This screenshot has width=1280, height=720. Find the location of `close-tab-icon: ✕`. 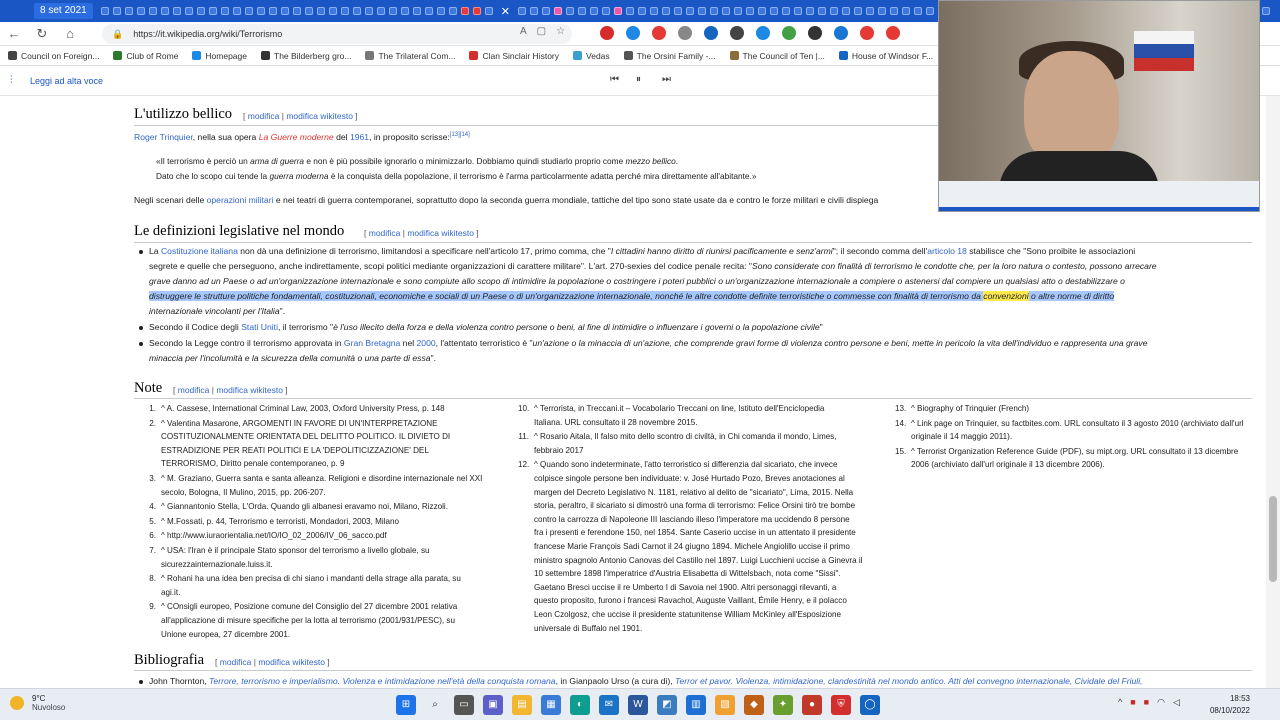

close-tab-icon: ✕ is located at coordinates (505, 11).